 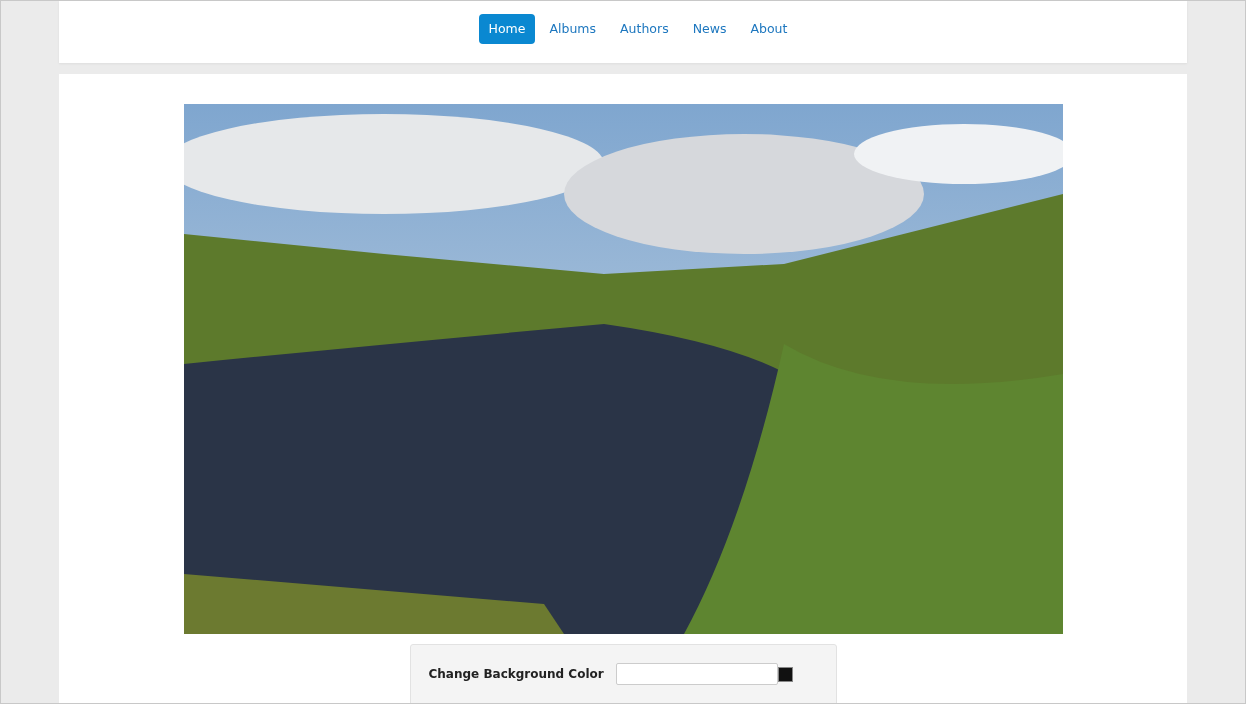 What do you see at coordinates (769, 29) in the screenshot?
I see `nav-link: About` at bounding box center [769, 29].